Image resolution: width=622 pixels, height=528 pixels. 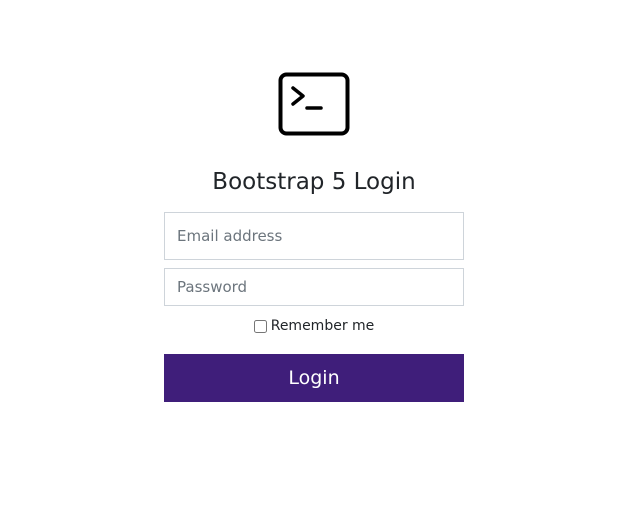 I want to click on email-field, so click(x=314, y=236).